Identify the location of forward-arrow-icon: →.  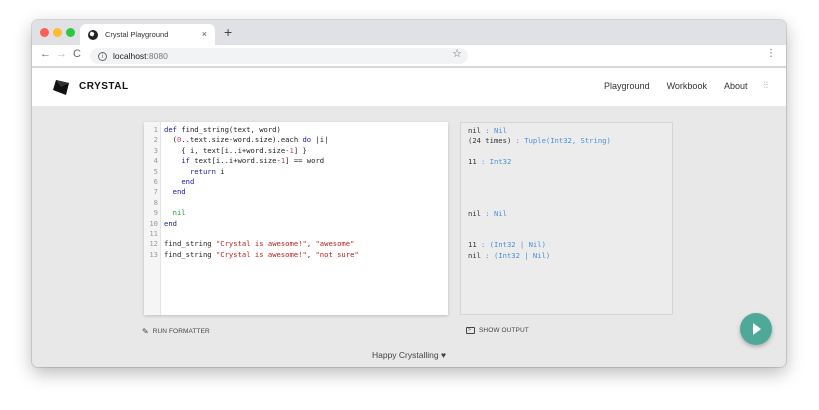
(61, 54).